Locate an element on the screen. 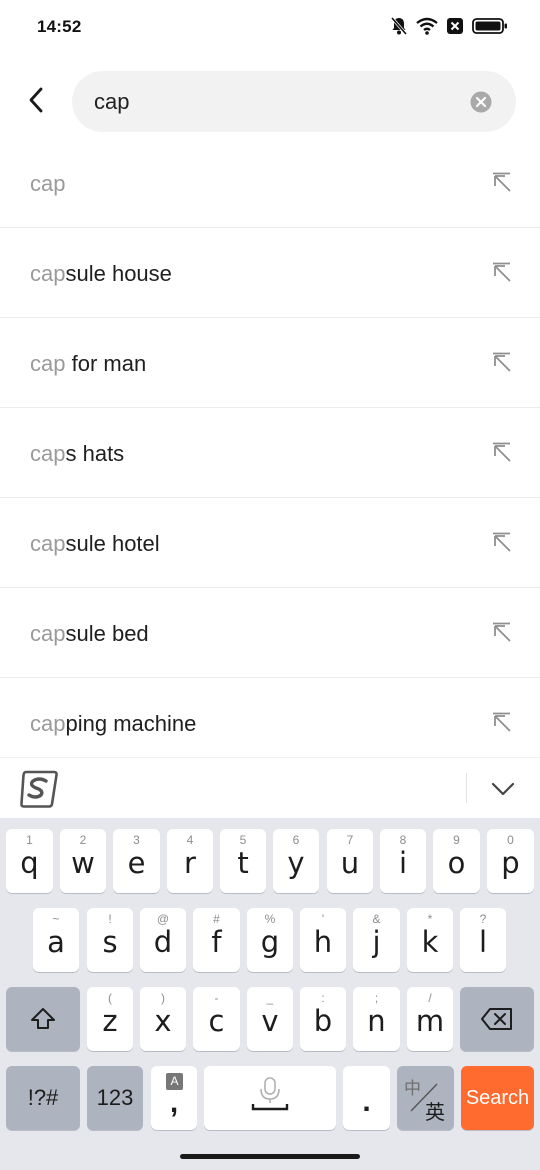  suggestion-item: caps hats is located at coordinates (270, 453).